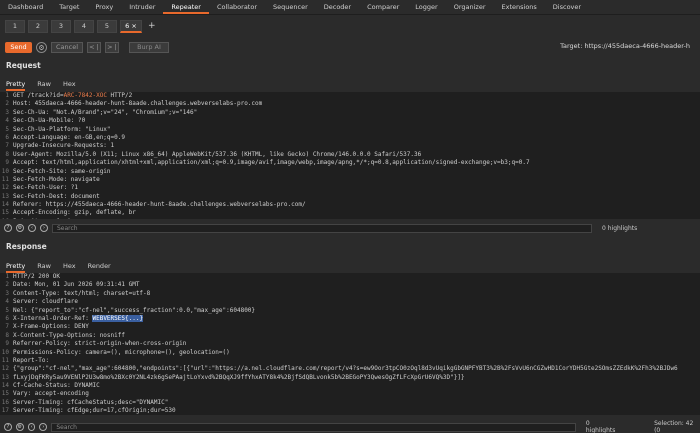 Image resolution: width=700 pixels, height=433 pixels. I want to click on line-number: 13, so click(5, 377).